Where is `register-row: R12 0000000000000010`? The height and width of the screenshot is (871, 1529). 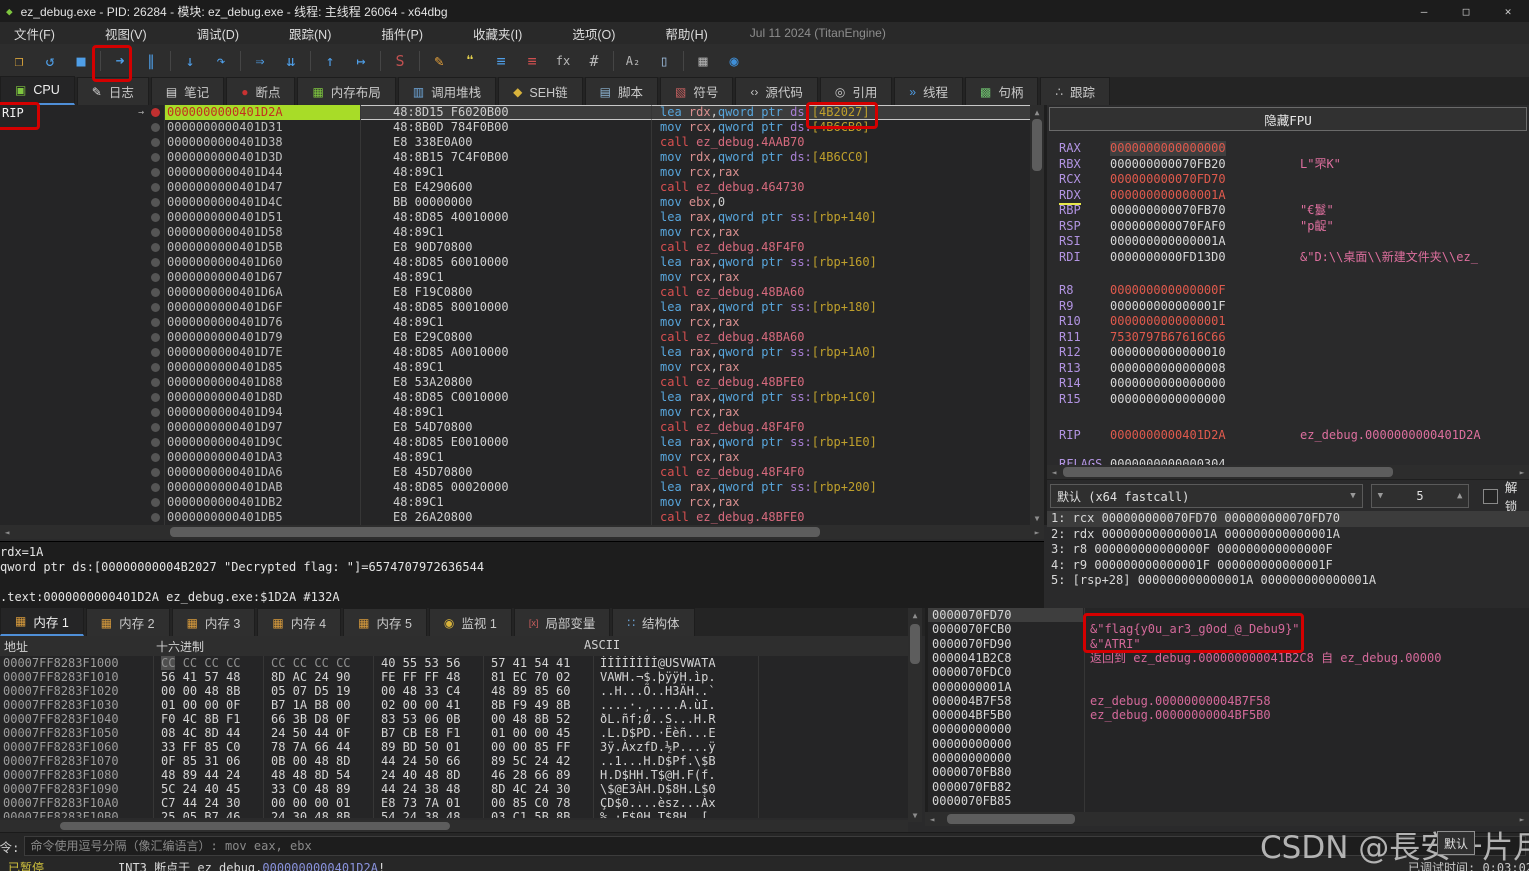 register-row: R12 0000000000000010 is located at coordinates (1288, 352).